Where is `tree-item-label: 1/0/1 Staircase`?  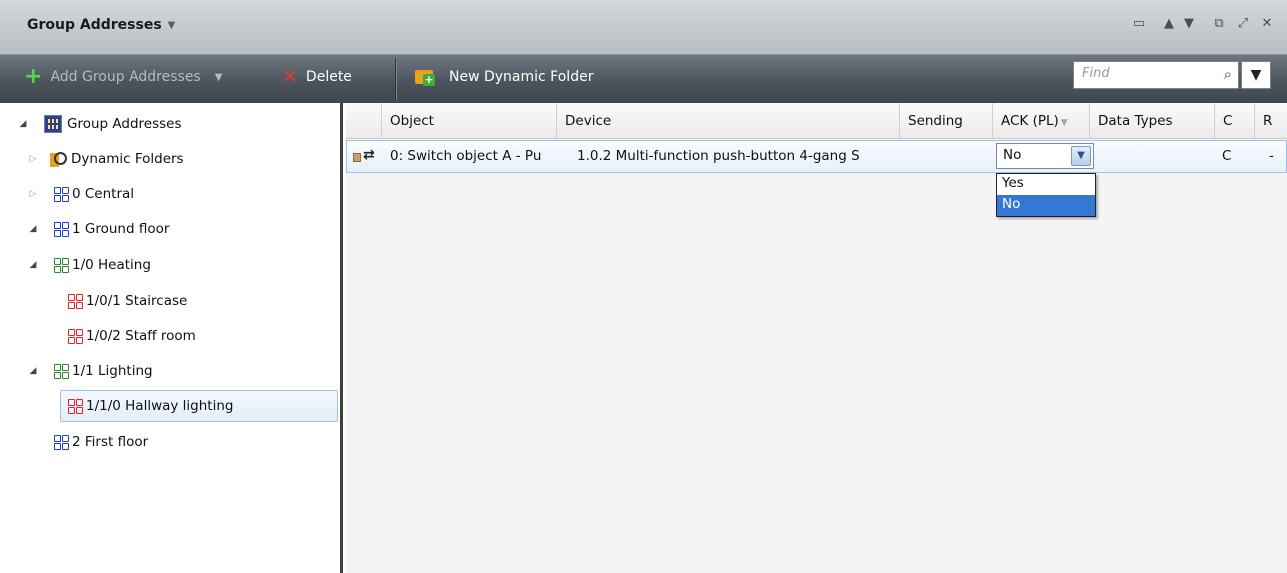 tree-item-label: 1/0/1 Staircase is located at coordinates (137, 301).